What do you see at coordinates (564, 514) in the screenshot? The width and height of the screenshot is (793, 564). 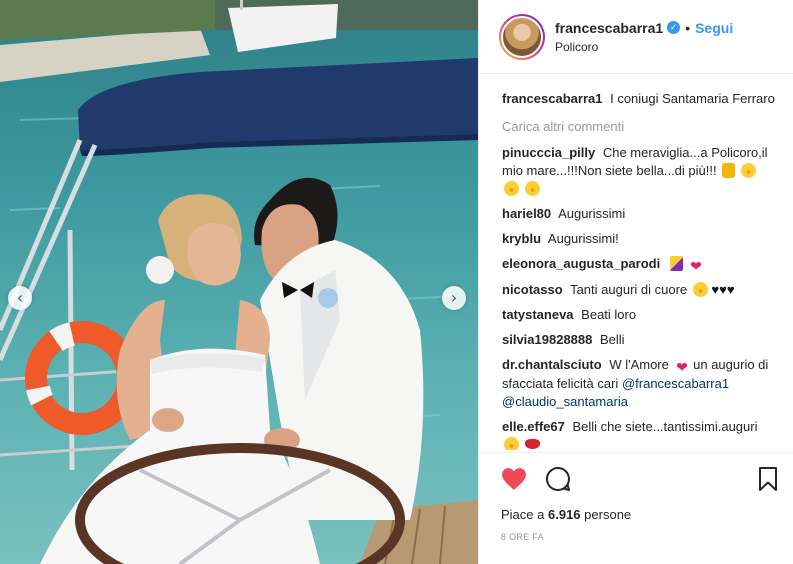 I see `likes-number: 6.916` at bounding box center [564, 514].